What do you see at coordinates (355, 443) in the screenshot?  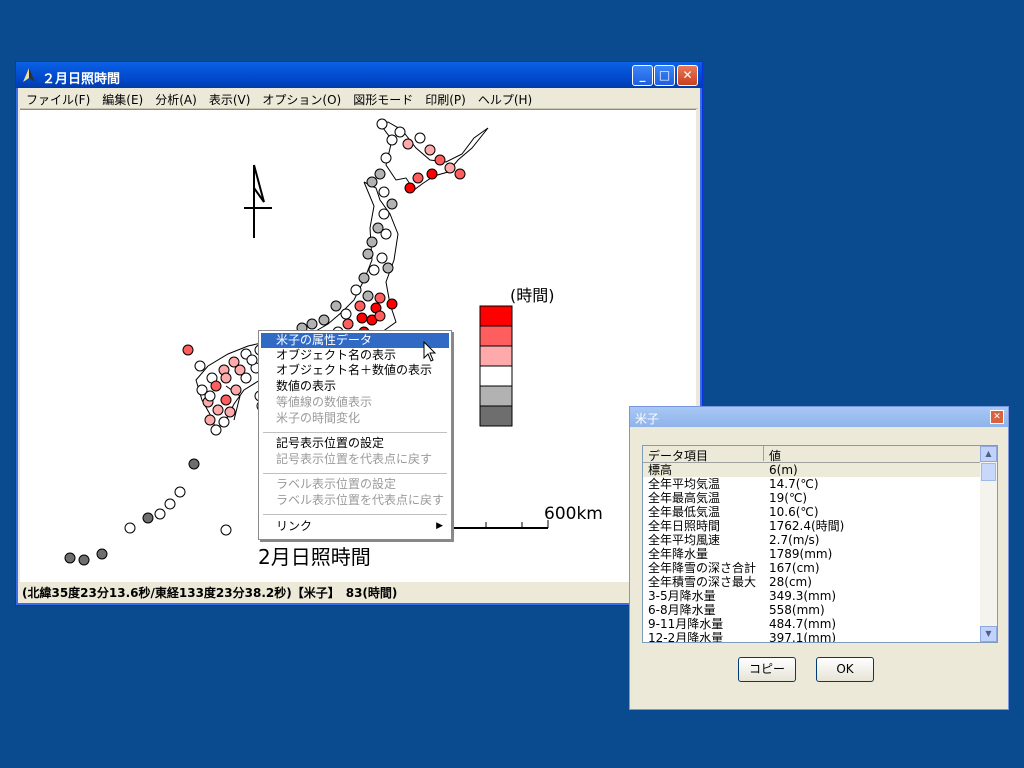 I see `menu-item-symbol-position: 記号表示位置の設定` at bounding box center [355, 443].